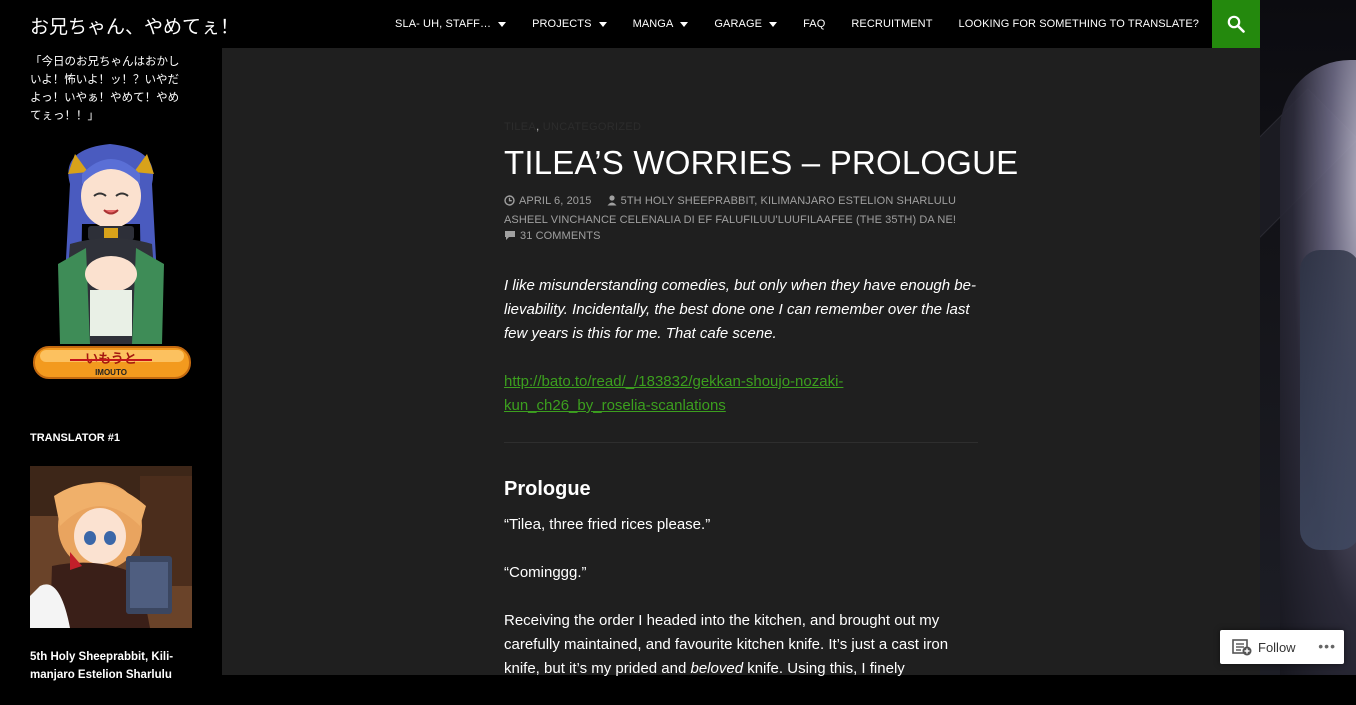 The height and width of the screenshot is (705, 1356). What do you see at coordinates (1242, 649) in the screenshot?
I see `follow-icon` at bounding box center [1242, 649].